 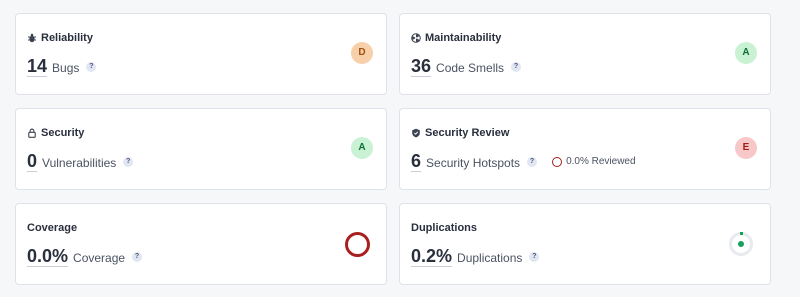 What do you see at coordinates (490, 258) in the screenshot?
I see `duplications-label: Duplications` at bounding box center [490, 258].